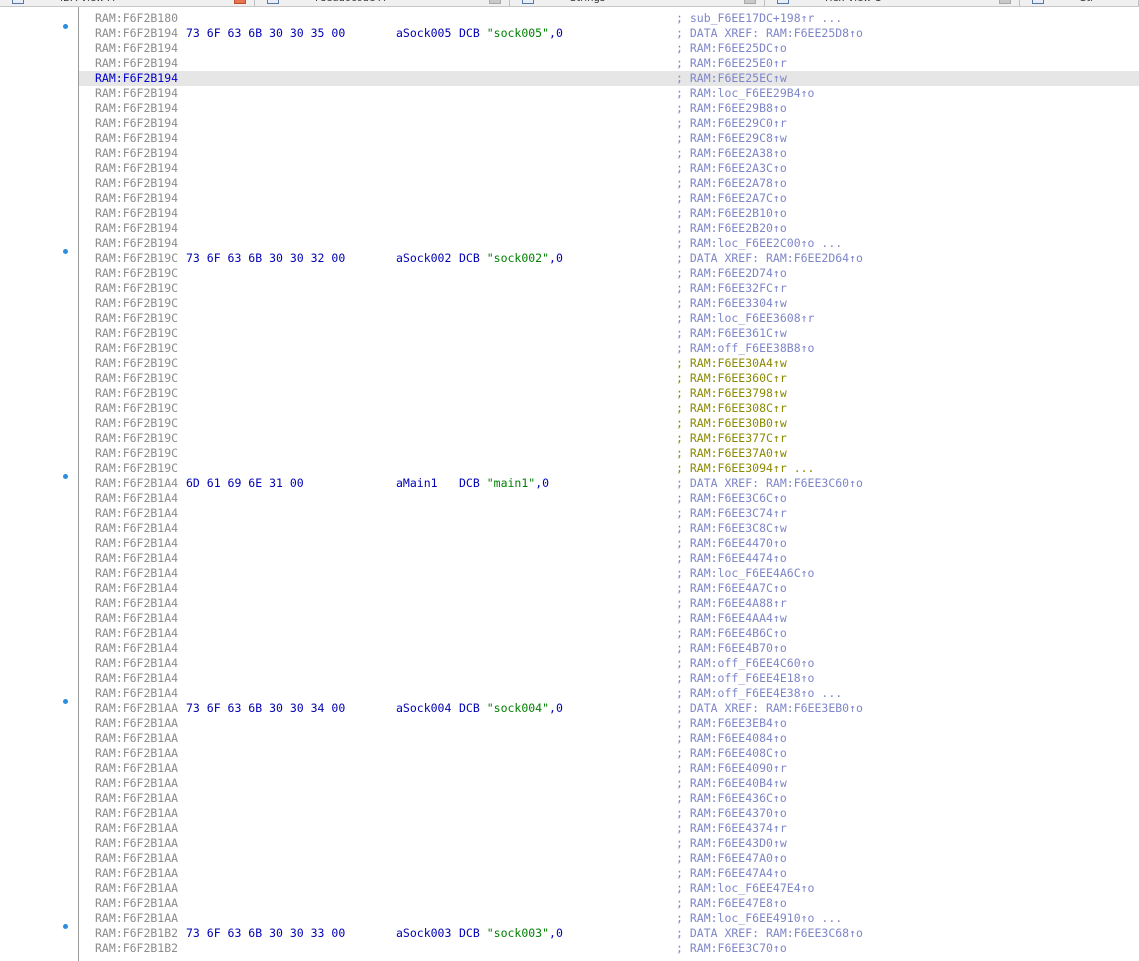  What do you see at coordinates (745, 348) in the screenshot?
I see `xref-comment: ; RAM:off_F6EE38B8↑o` at bounding box center [745, 348].